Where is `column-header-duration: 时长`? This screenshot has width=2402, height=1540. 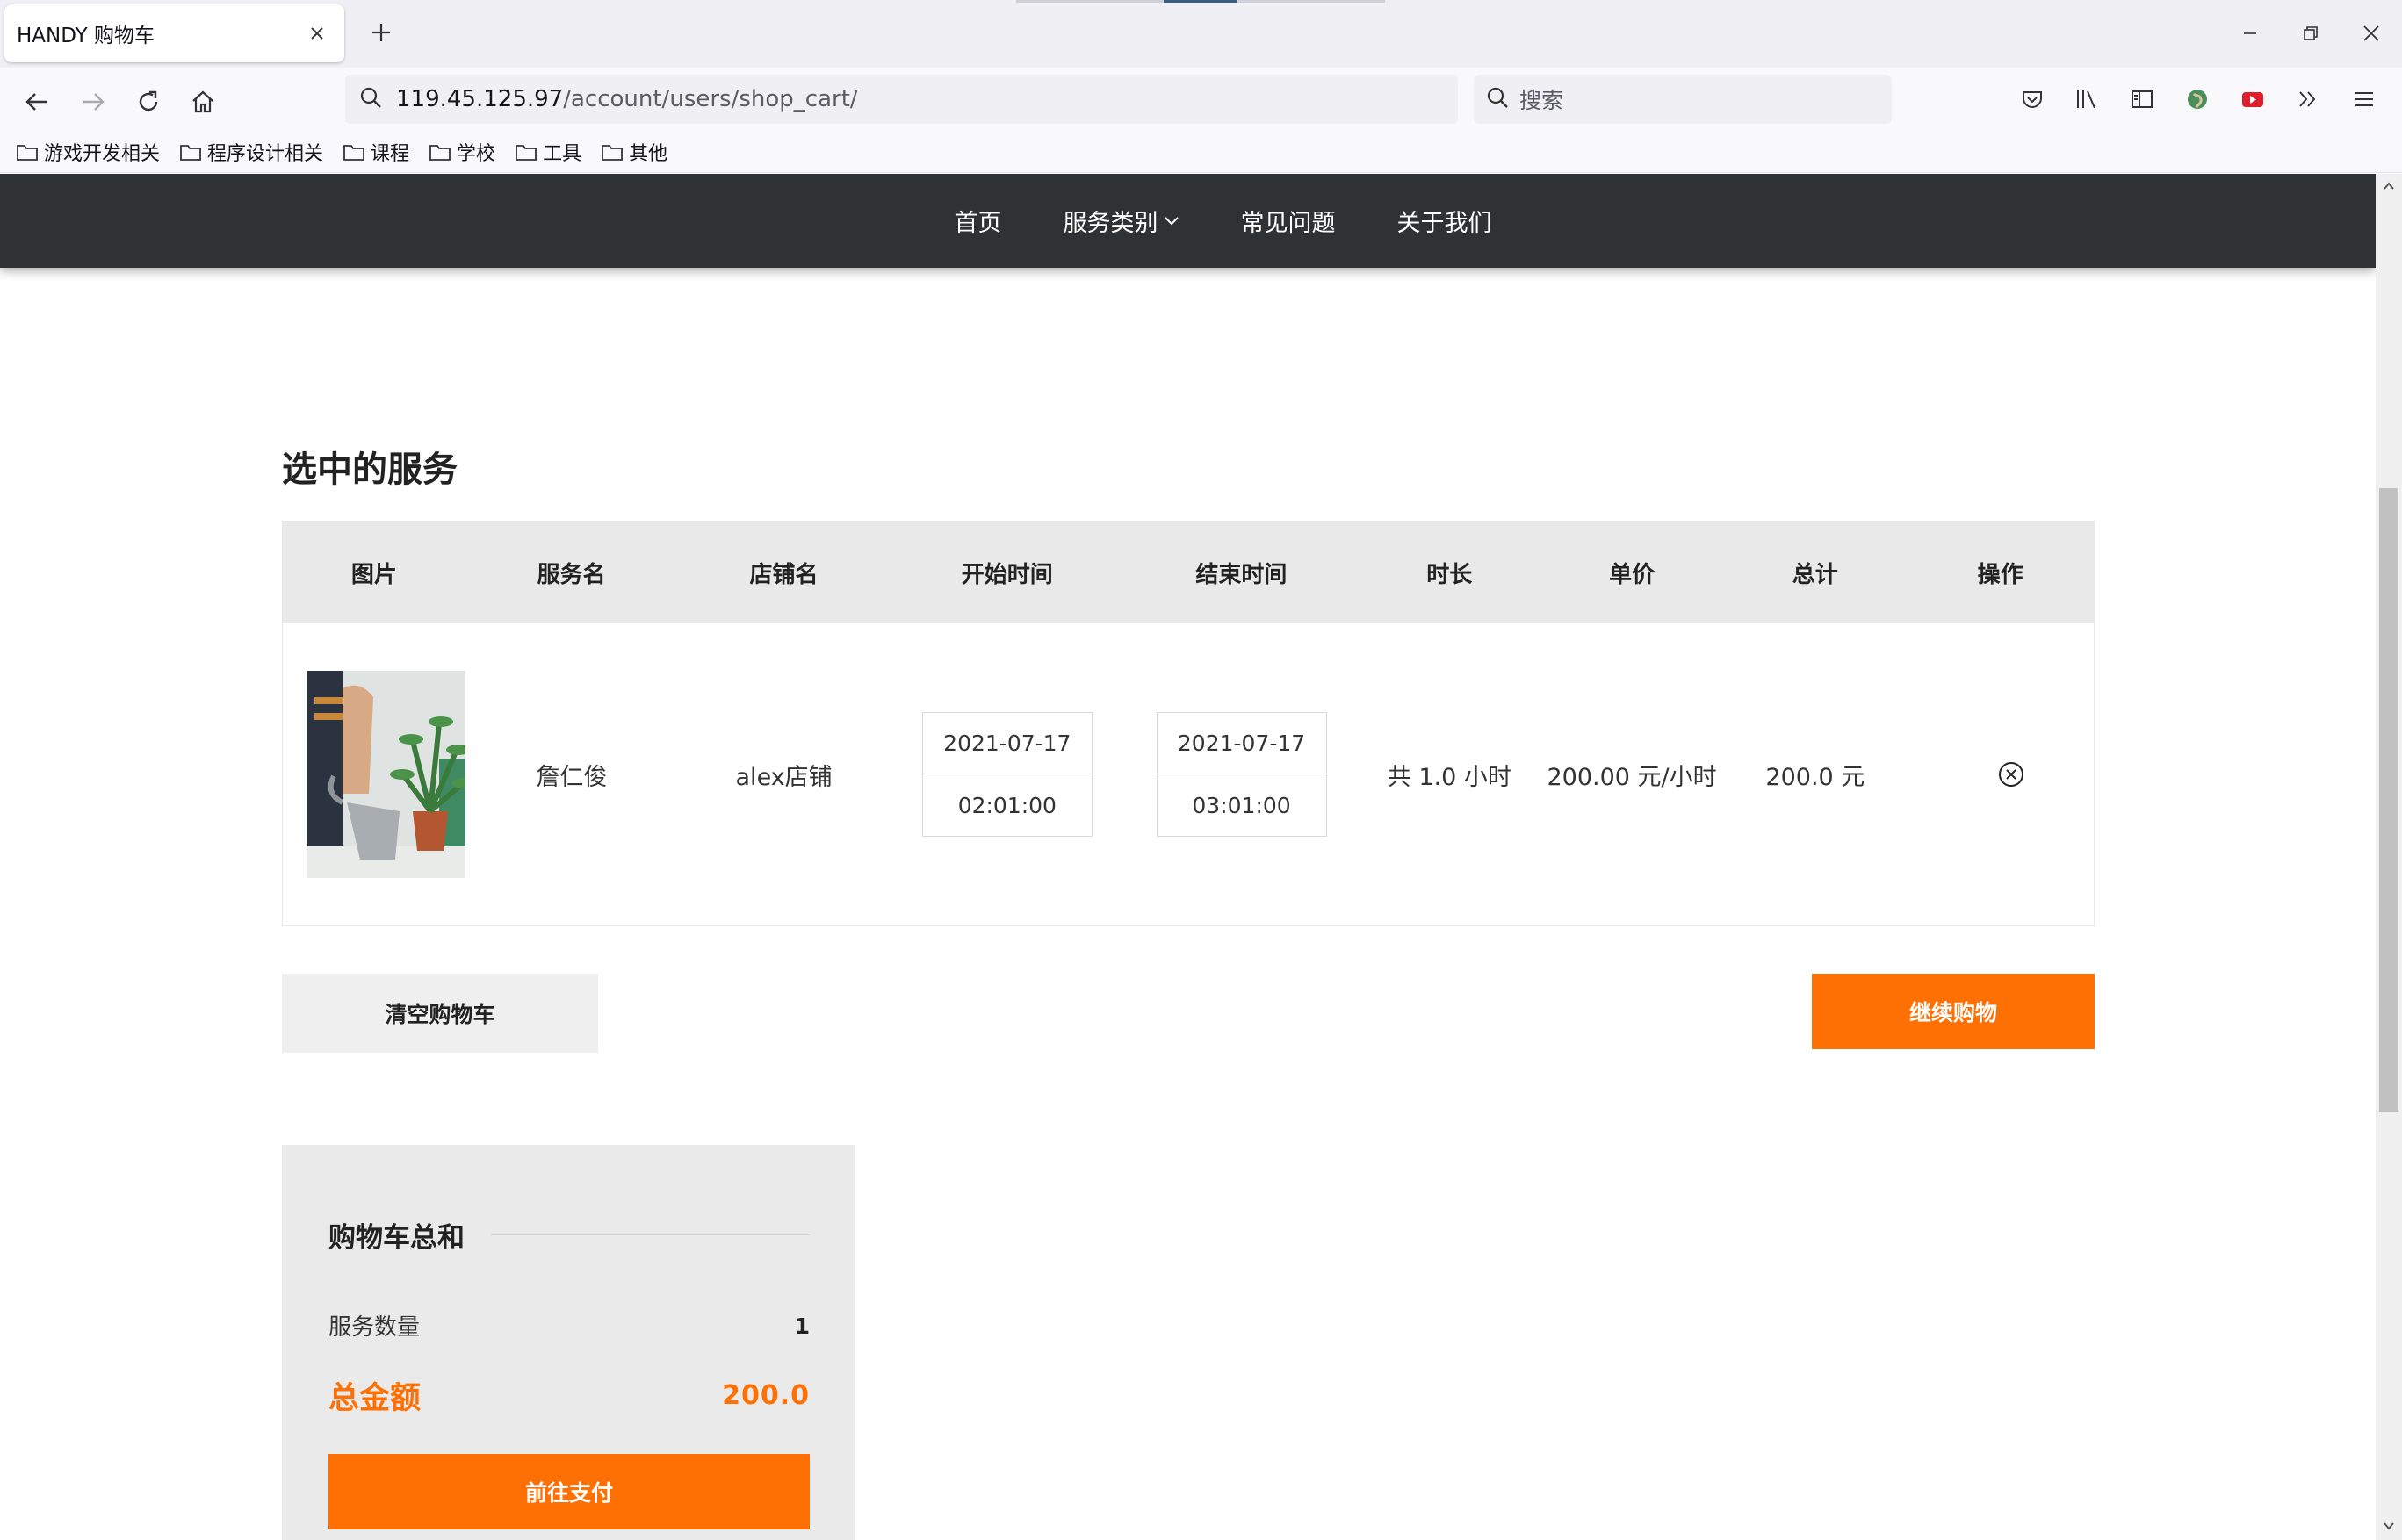 column-header-duration: 时长 is located at coordinates (1449, 574).